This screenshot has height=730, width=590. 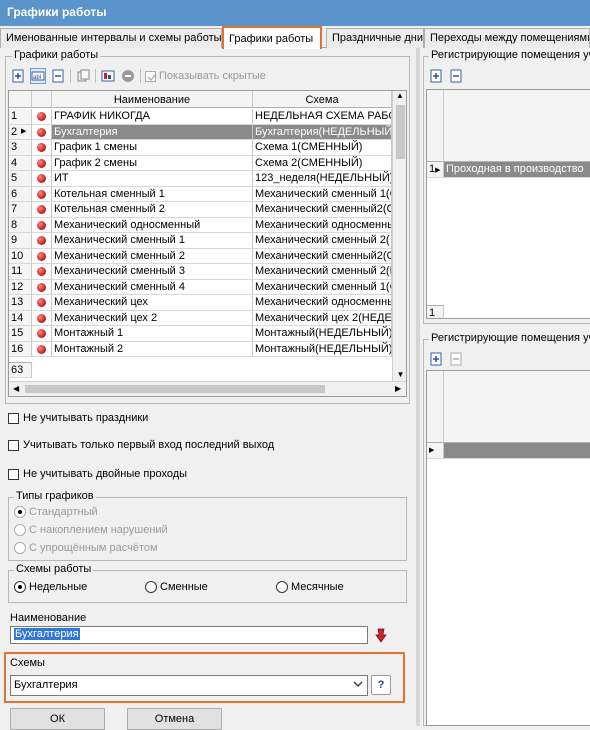 What do you see at coordinates (16, 388) in the screenshot?
I see `scroll-left-icon: ◀` at bounding box center [16, 388].